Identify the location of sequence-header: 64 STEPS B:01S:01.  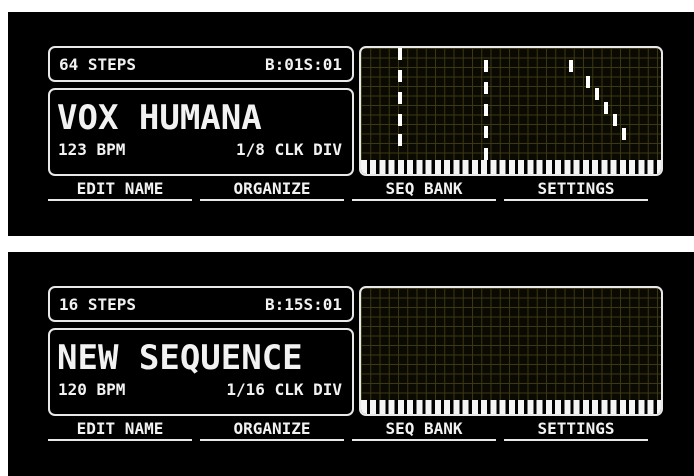
(201, 64).